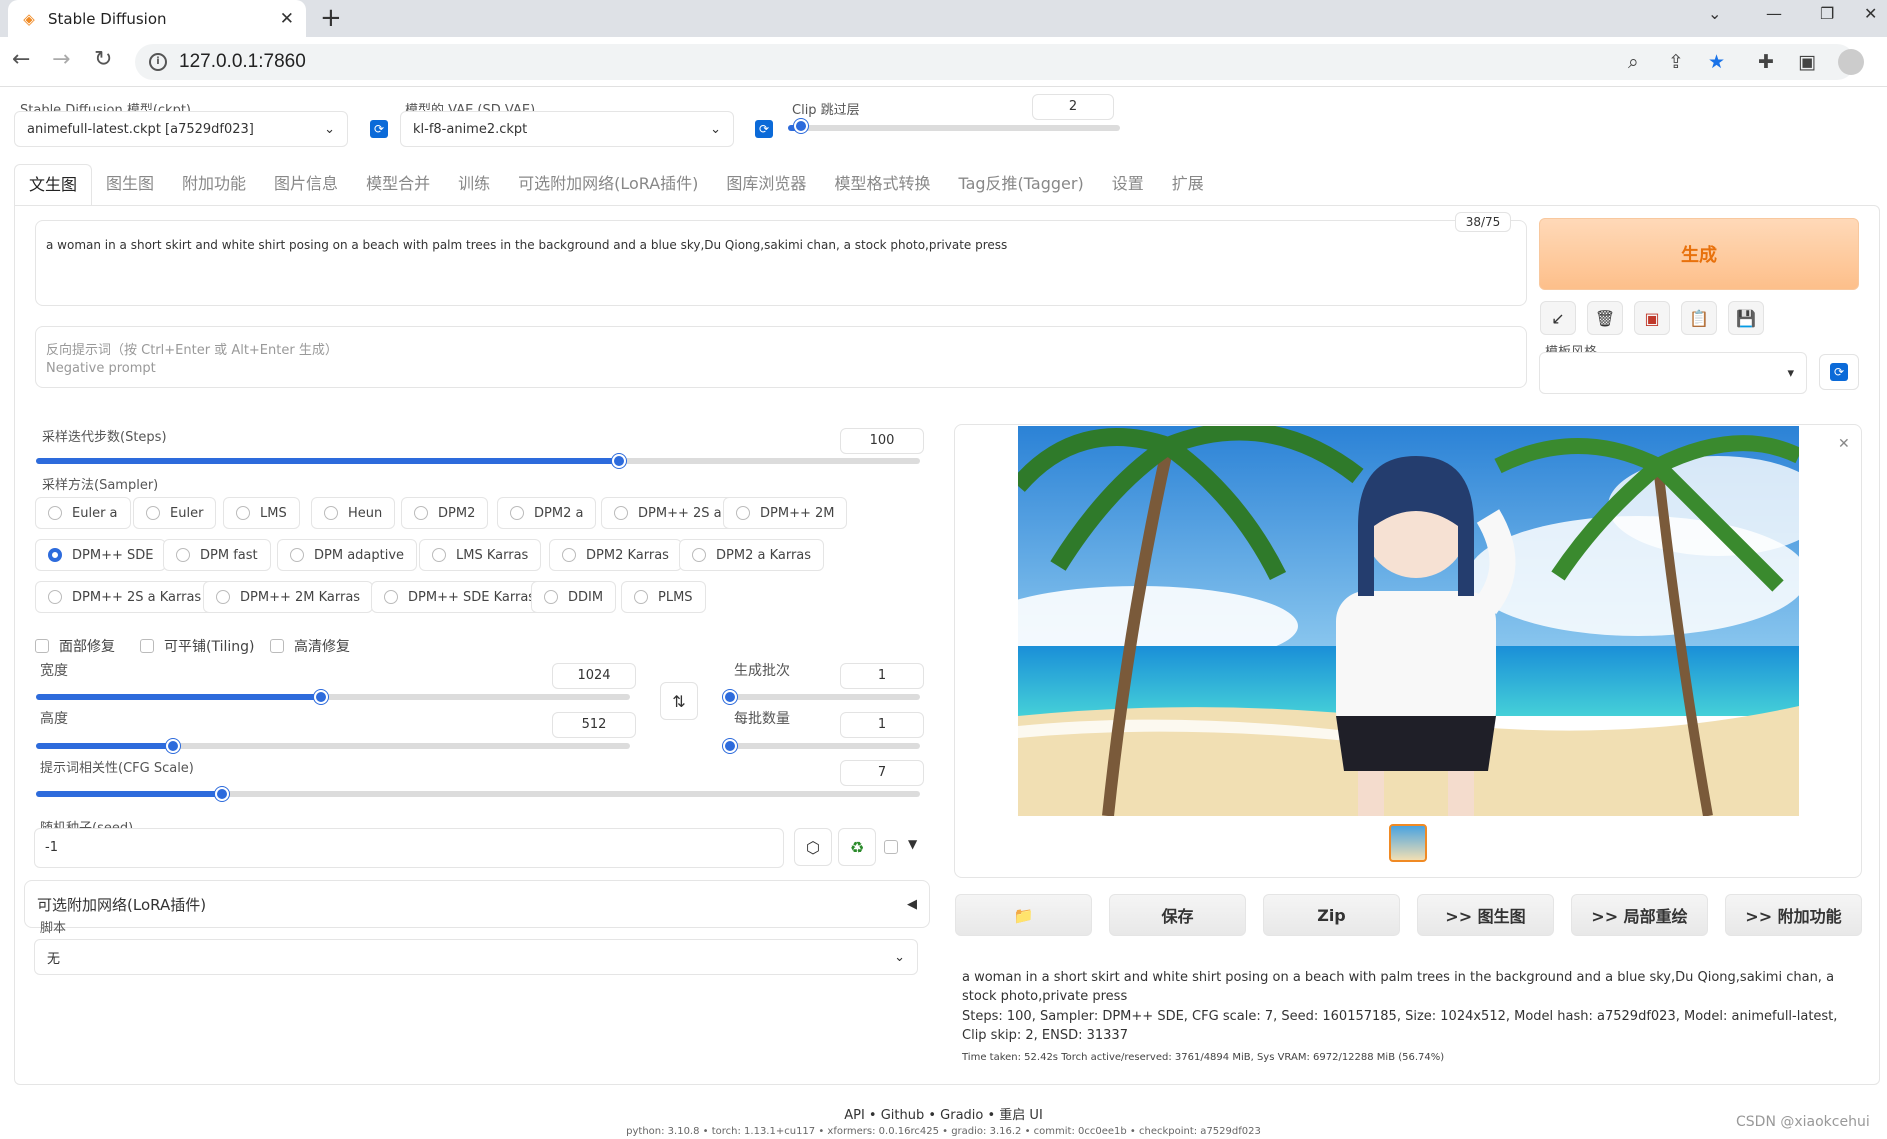 This screenshot has width=1887, height=1139. I want to click on sampler-option: DPM++ SDE Karras, so click(460, 597).